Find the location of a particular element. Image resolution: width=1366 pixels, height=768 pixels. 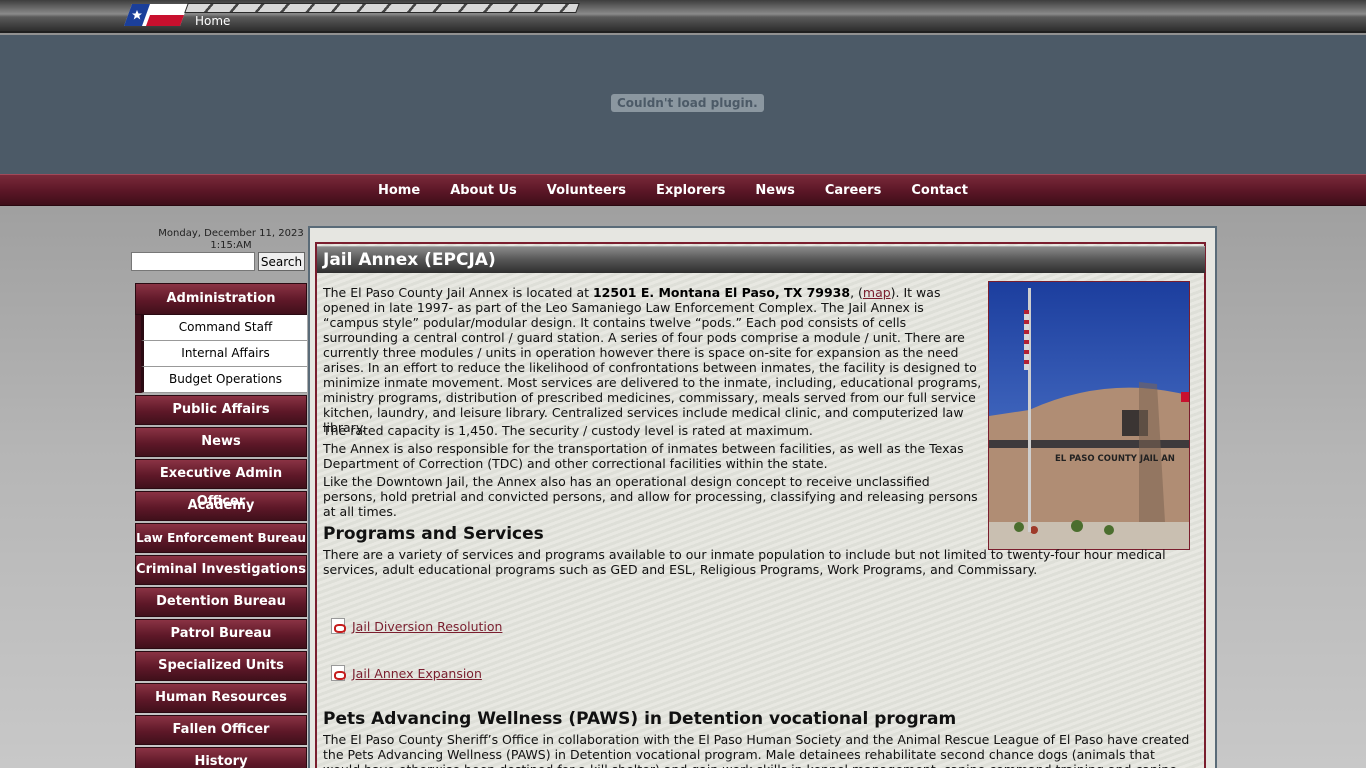

sidebar-subitem-internal-affairs: Internal Affairs is located at coordinates (224, 354).